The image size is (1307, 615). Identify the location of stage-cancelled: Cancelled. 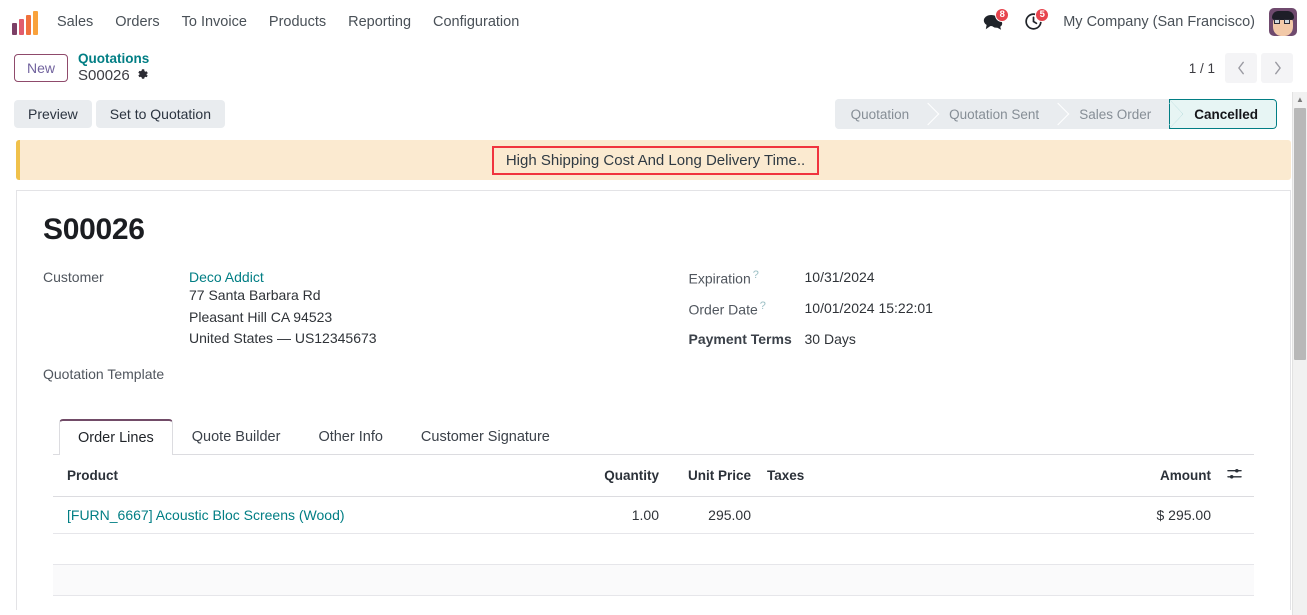
(1223, 114).